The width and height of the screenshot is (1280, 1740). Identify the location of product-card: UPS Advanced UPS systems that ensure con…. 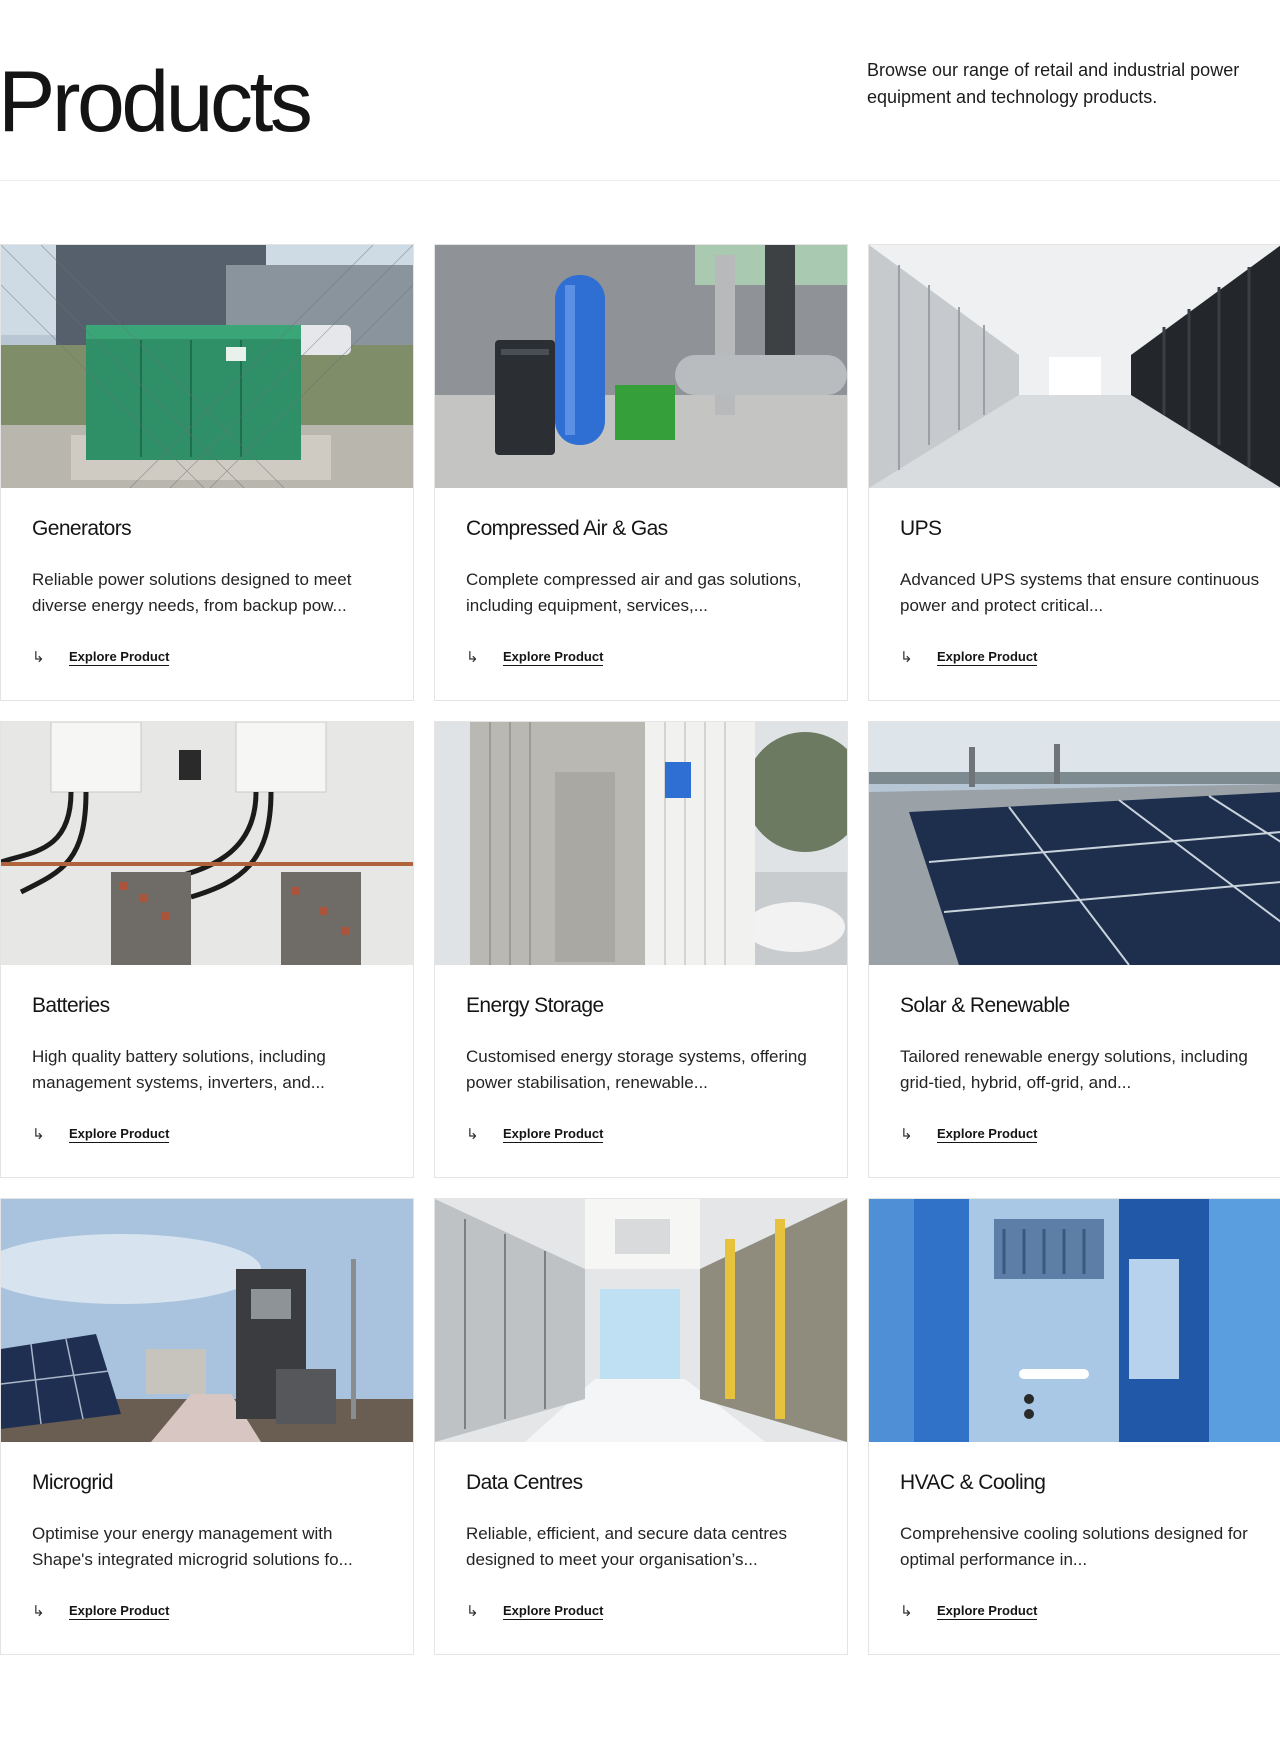
(1074, 472).